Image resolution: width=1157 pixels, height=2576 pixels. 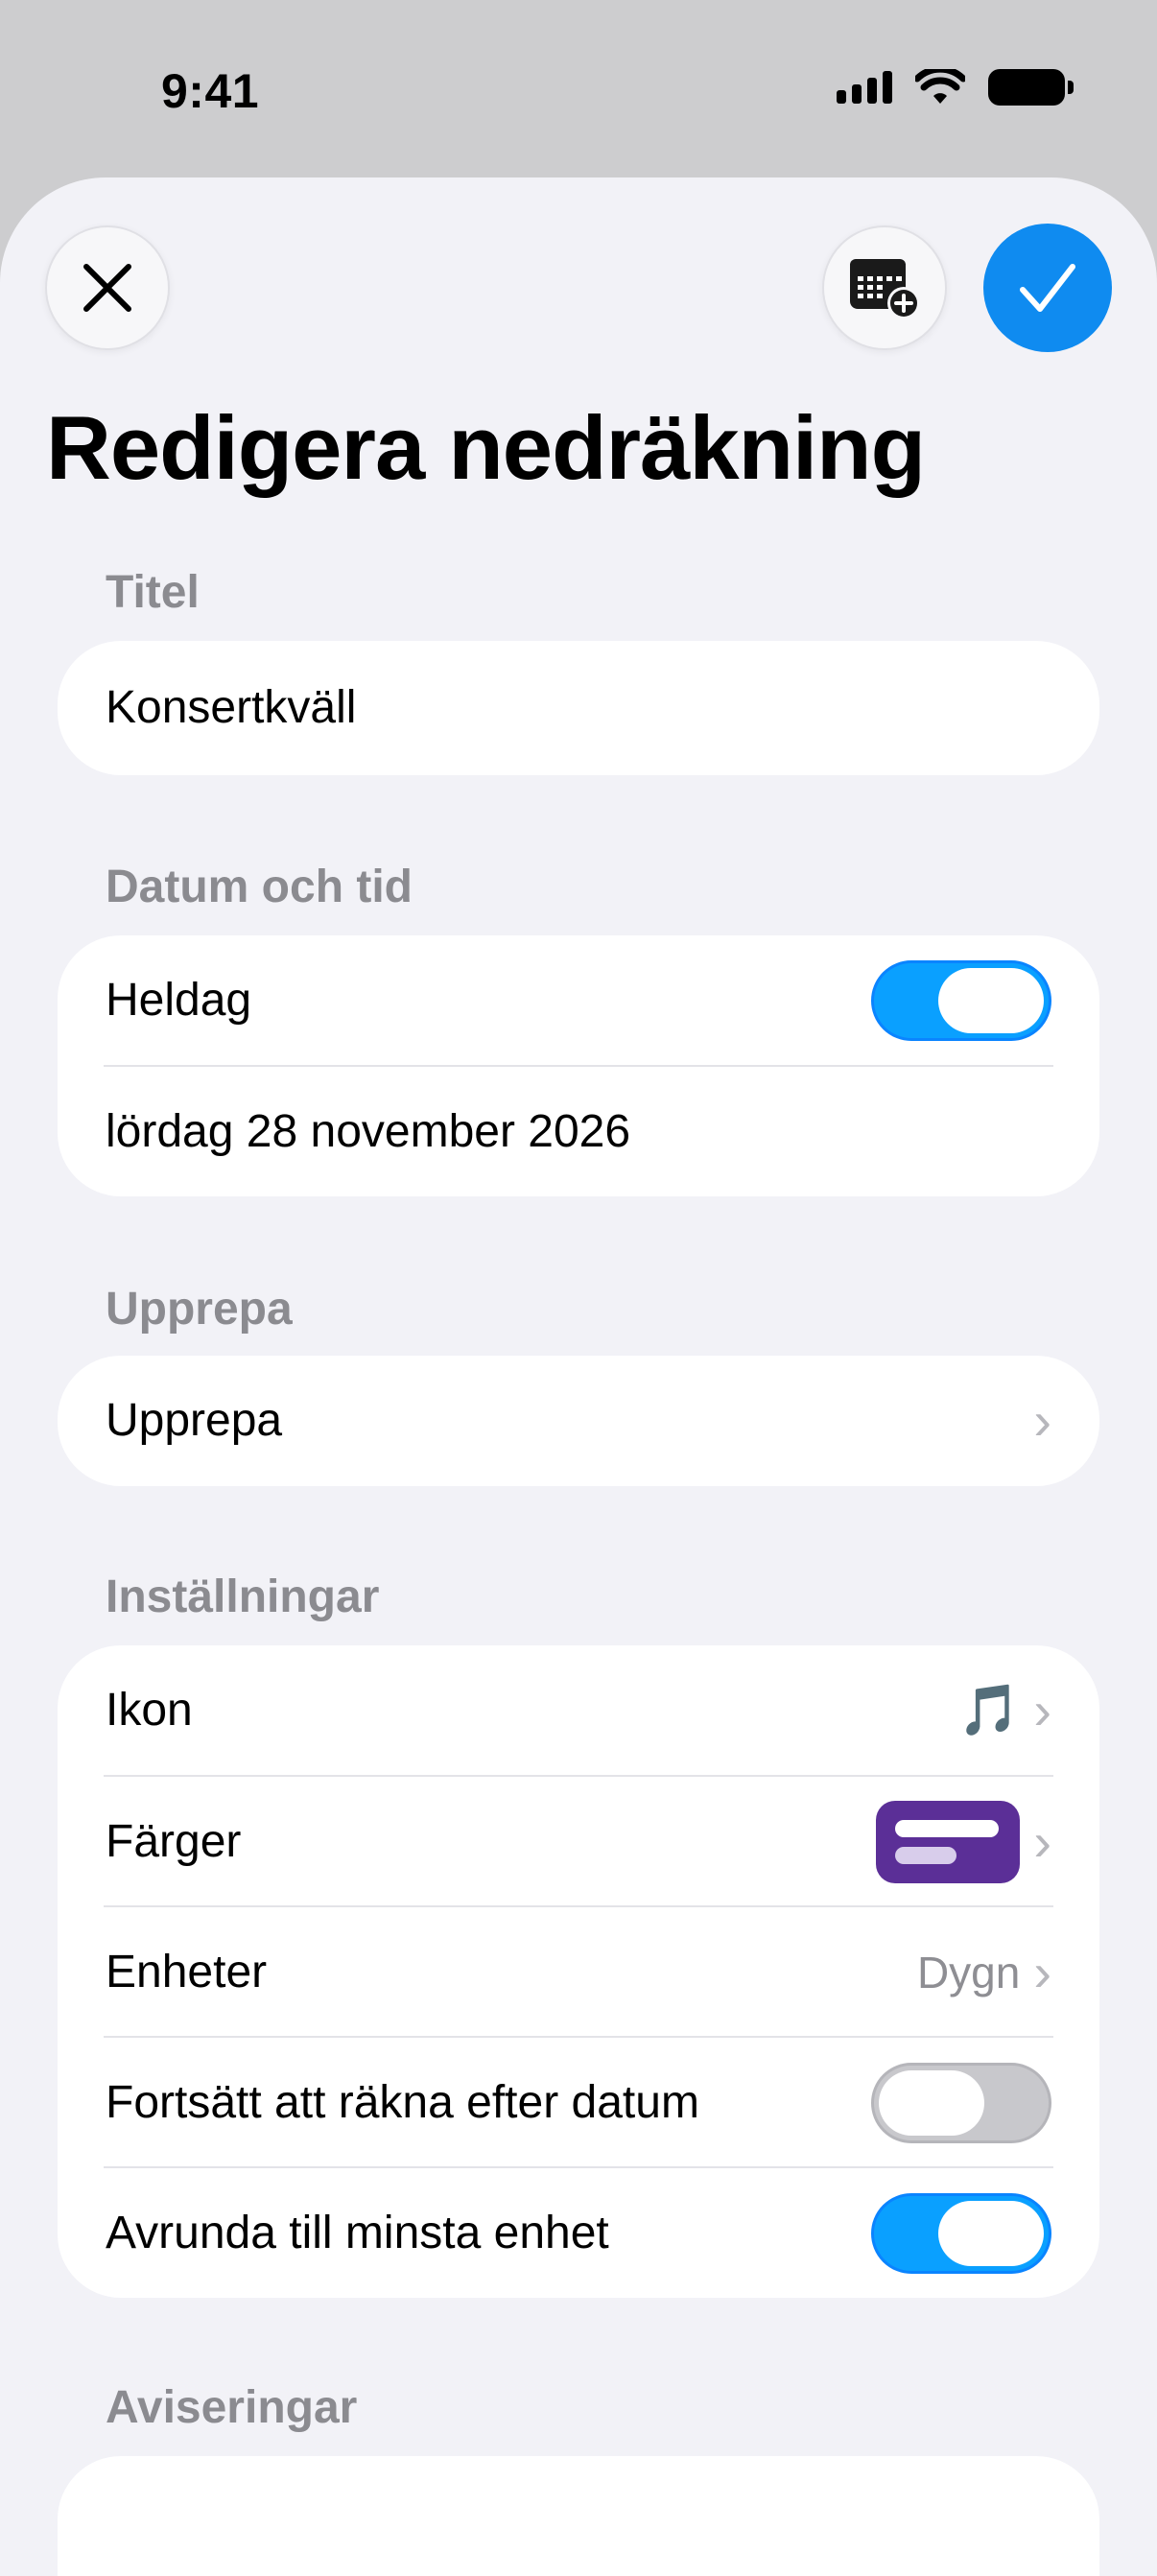 I want to click on title-input: Konsertkväll, so click(x=578, y=707).